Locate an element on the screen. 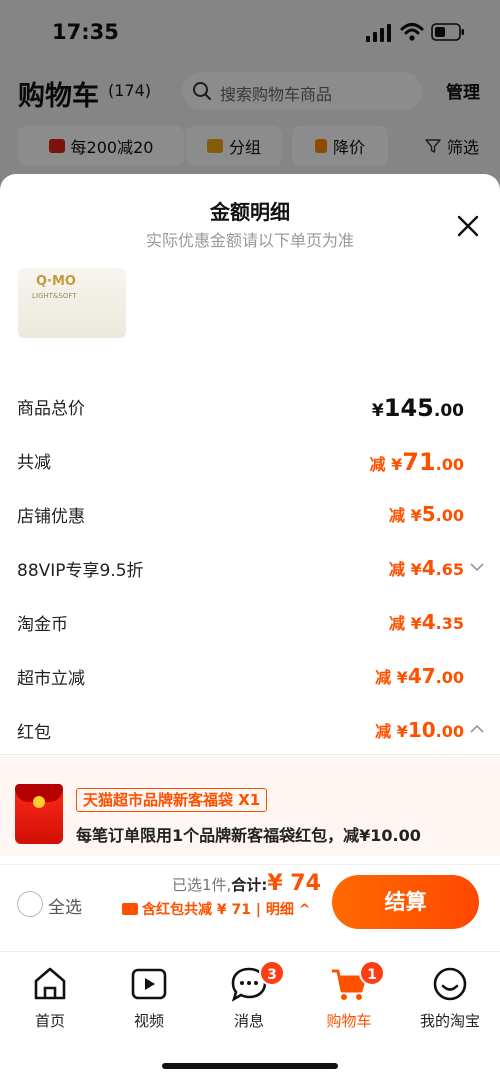 This screenshot has height=1083, width=500. video-icon is located at coordinates (149, 984).